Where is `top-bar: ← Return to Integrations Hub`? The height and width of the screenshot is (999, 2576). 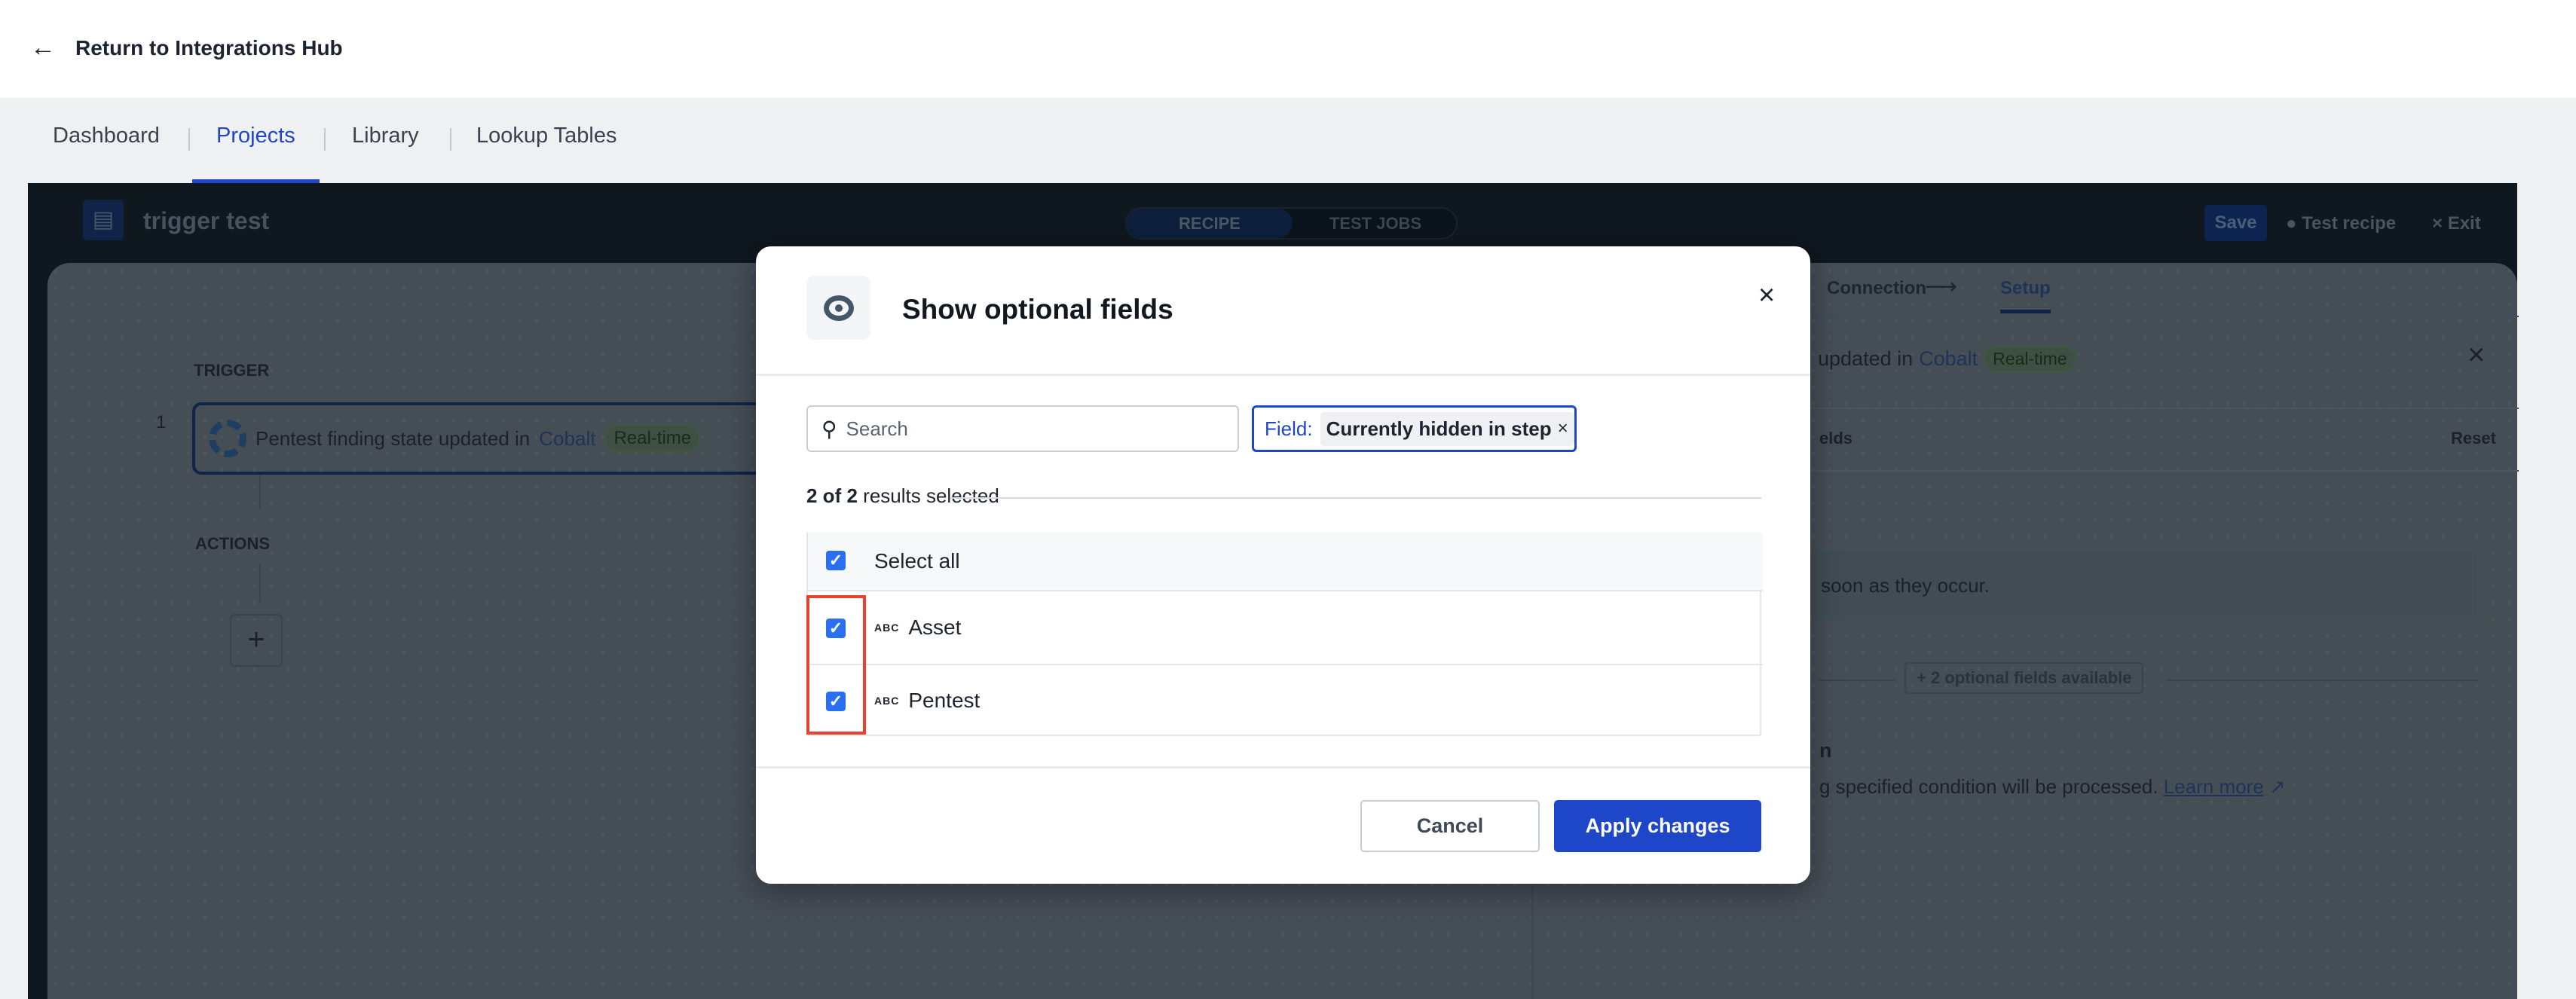
top-bar: ← Return to Integrations Hub is located at coordinates (1288, 49).